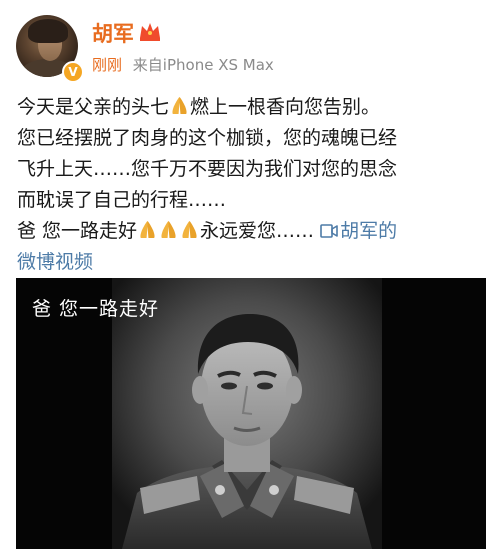 Image resolution: width=500 pixels, height=549 pixels. Describe the element at coordinates (77, 231) in the screenshot. I see `post-text: 爸 您一路走好` at that location.